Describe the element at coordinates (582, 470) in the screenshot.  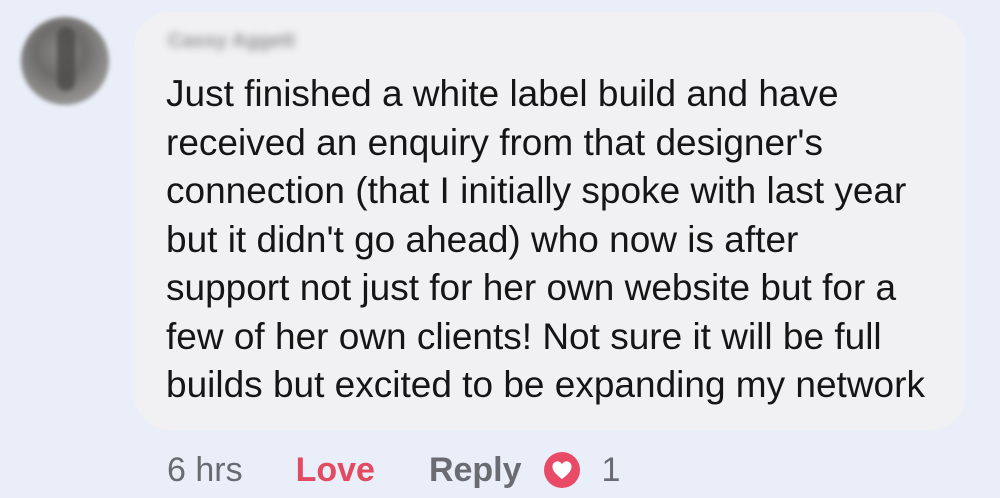
I see `reaction-summary: 1` at that location.